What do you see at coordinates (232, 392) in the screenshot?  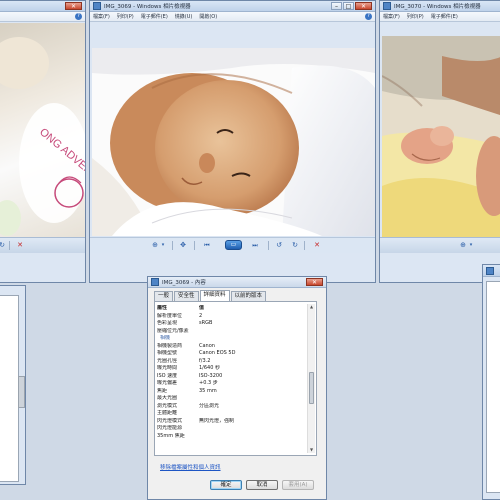 I see `property-row: 焦距 35 mm` at bounding box center [232, 392].